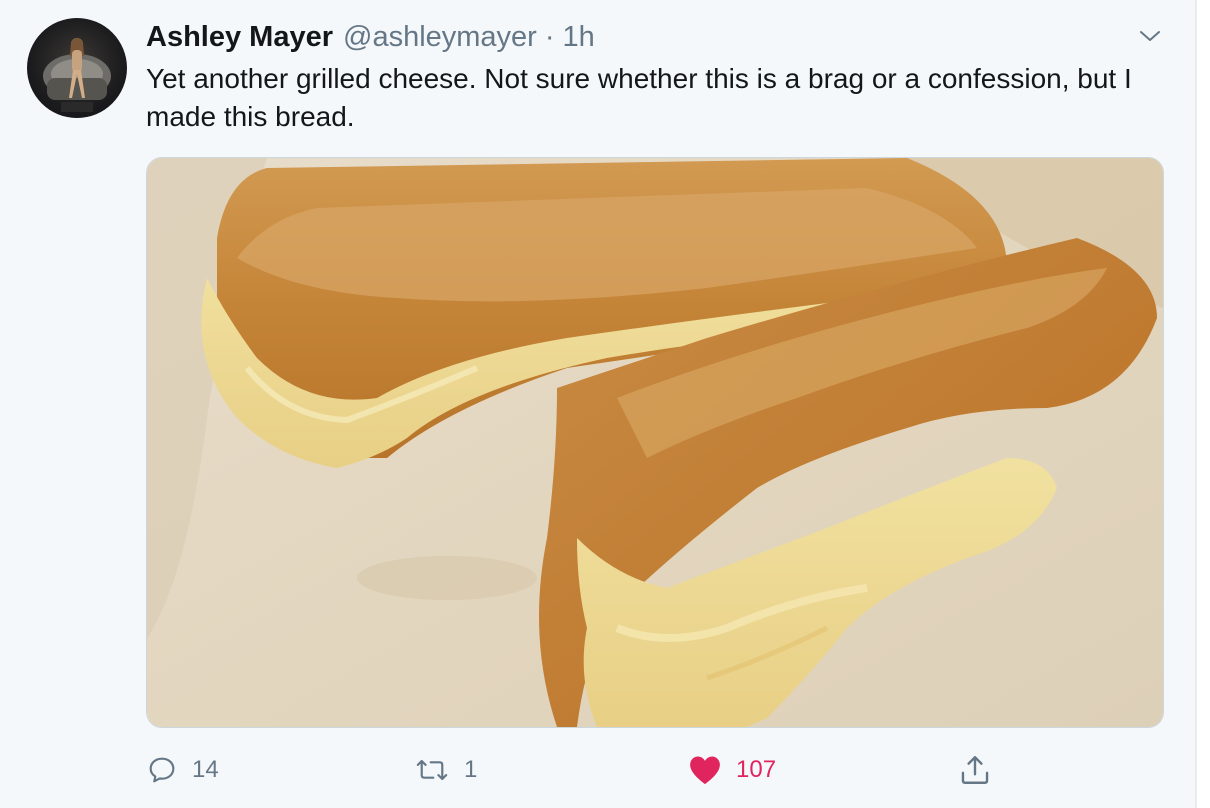  I want to click on reply-button: 14, so click(182, 770).